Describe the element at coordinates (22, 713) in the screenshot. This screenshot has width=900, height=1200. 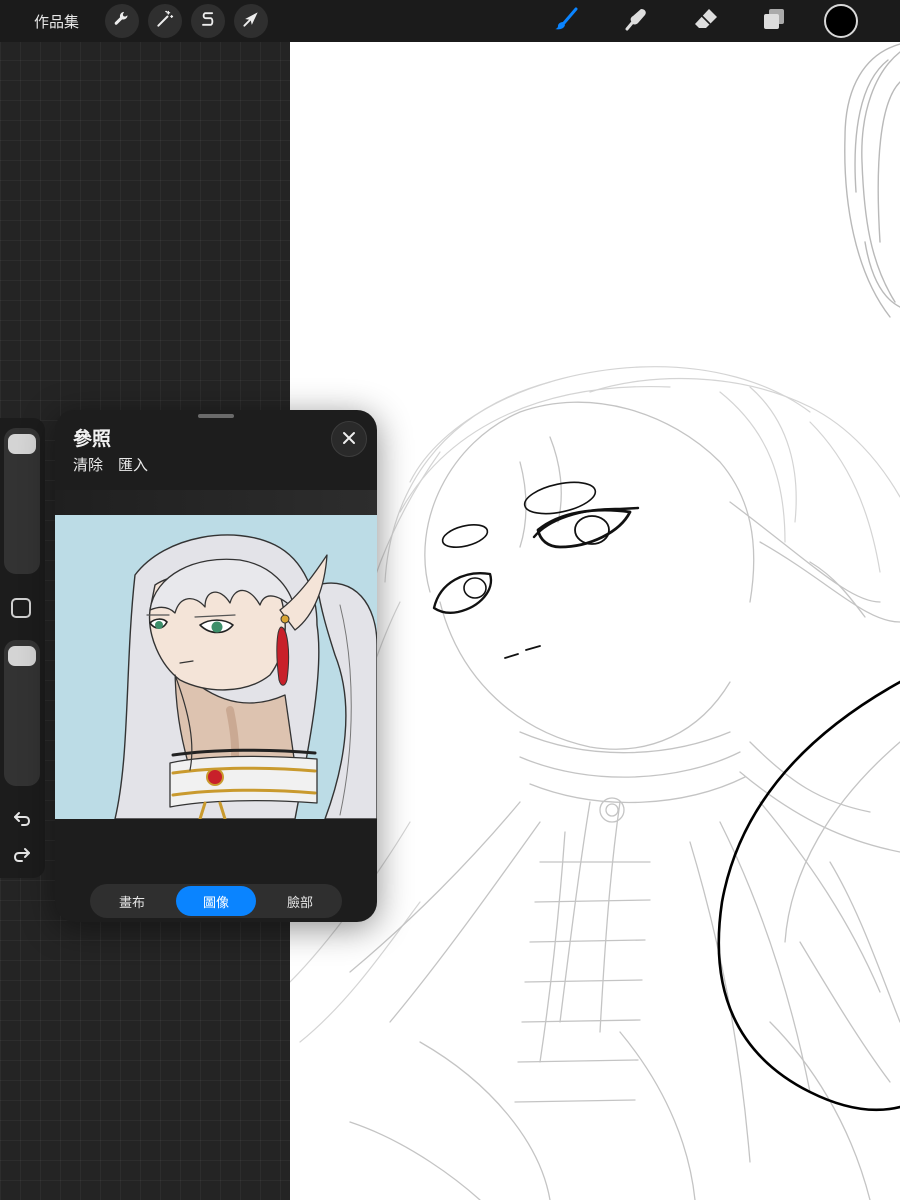
I see `opacity-slider` at that location.